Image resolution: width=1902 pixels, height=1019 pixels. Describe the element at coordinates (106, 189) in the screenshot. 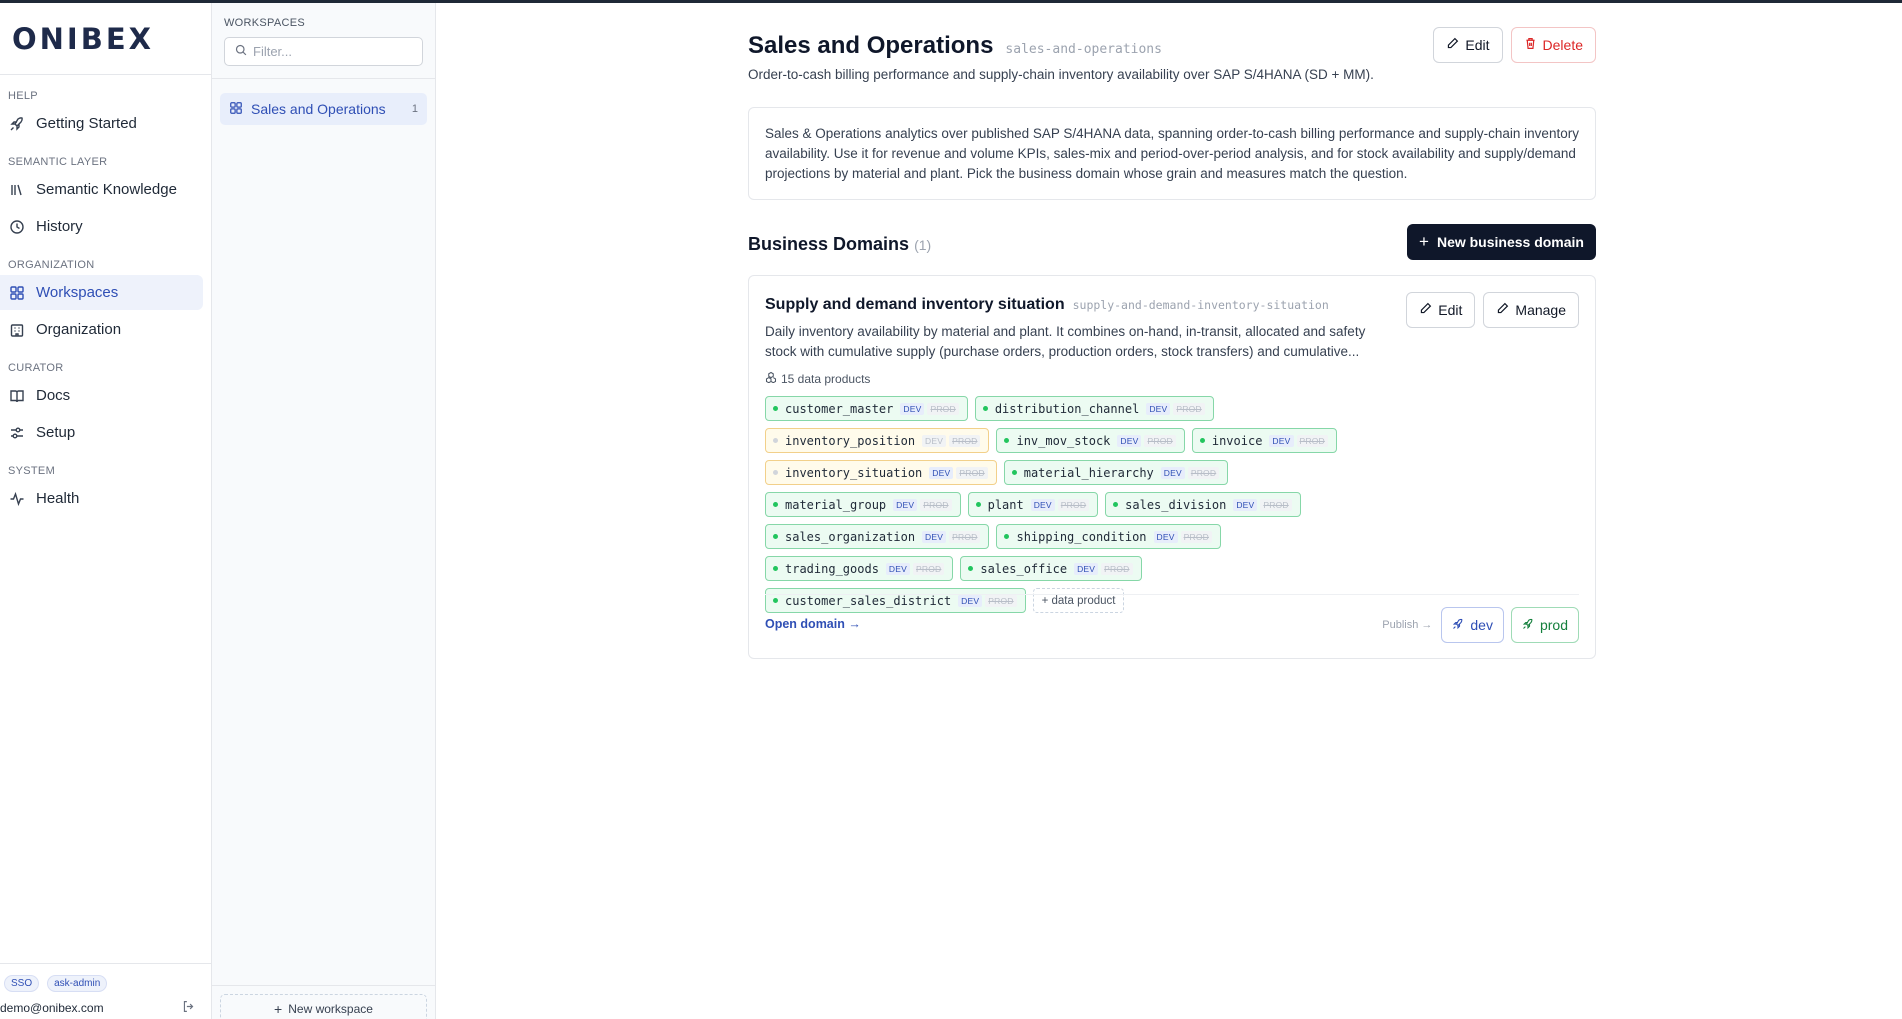

I see `nav-item-label: Semantic Knowledge` at that location.